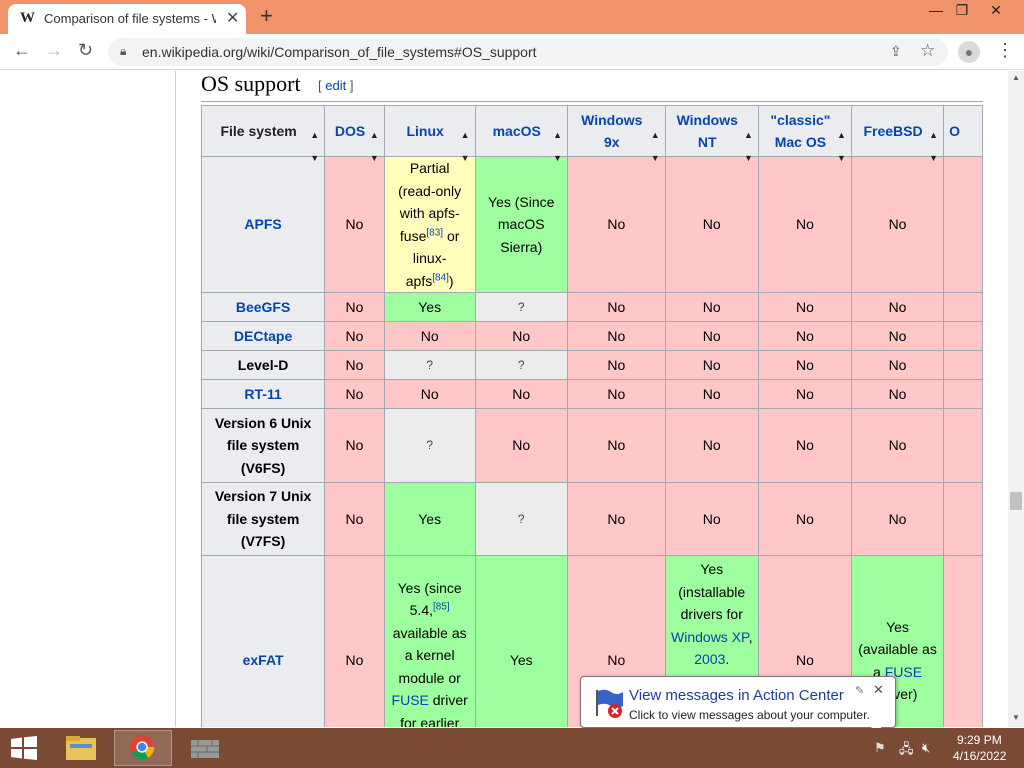 This screenshot has width=1024, height=768. I want to click on volume-muted-icon: 🔇︎, so click(926, 748).